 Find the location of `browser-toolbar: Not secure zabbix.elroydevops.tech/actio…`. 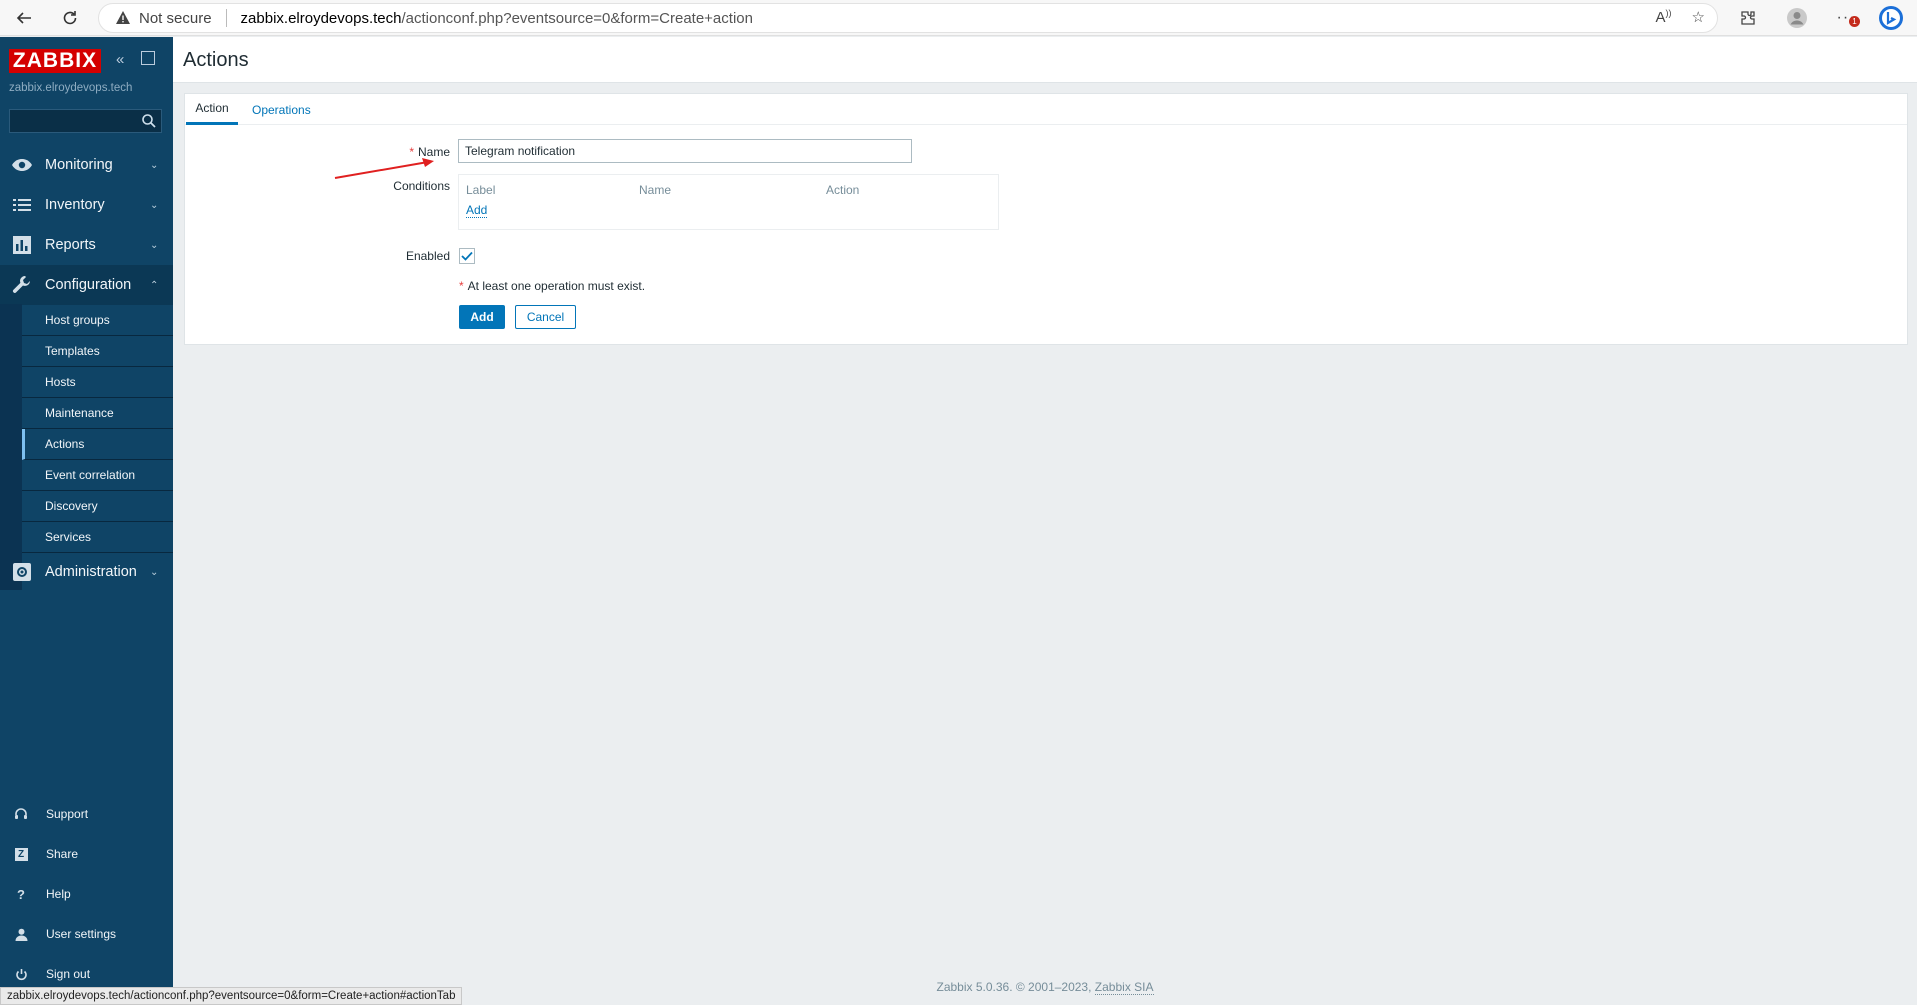

browser-toolbar: Not secure zabbix.elroydevops.tech/actio… is located at coordinates (958, 18).